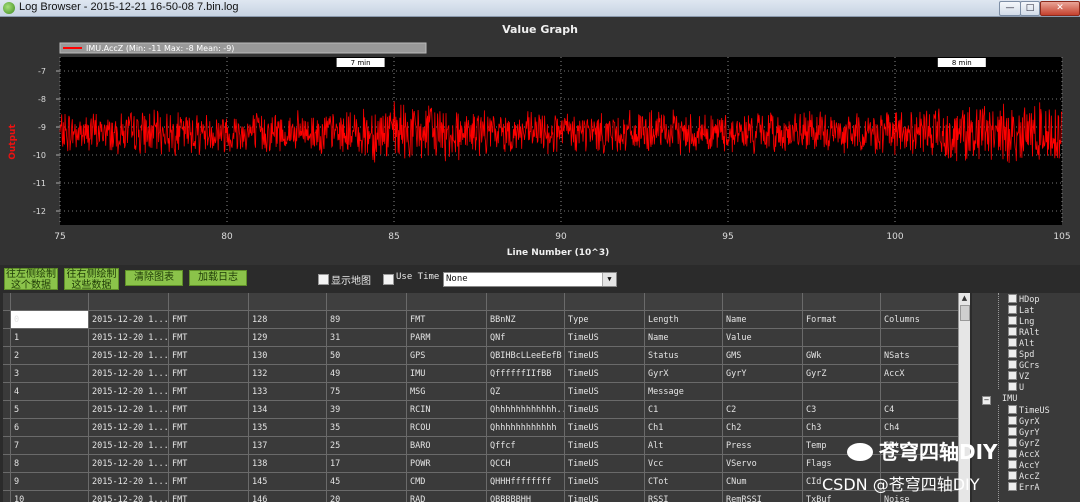  Describe the element at coordinates (154, 278) in the screenshot. I see `clear-graph-button: 清除图表` at that location.